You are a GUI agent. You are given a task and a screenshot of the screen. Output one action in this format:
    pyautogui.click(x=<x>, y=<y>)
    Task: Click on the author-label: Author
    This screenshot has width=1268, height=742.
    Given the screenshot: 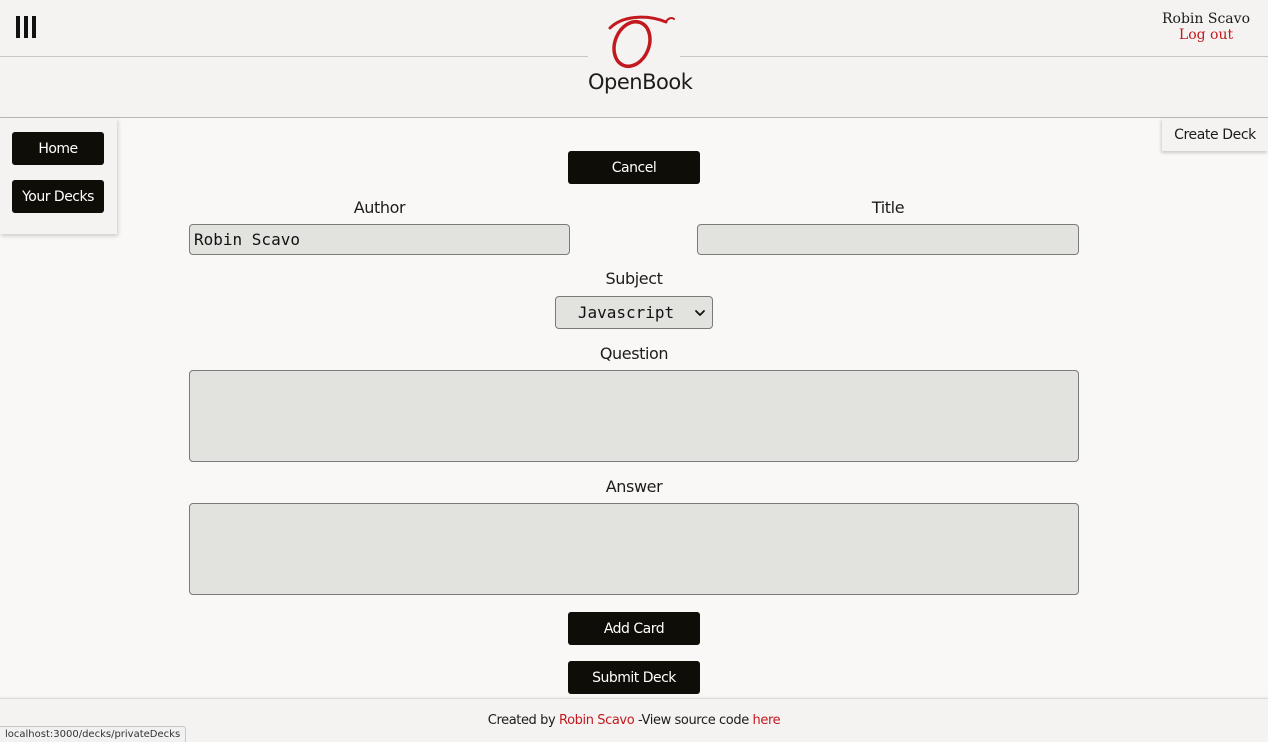 What is the action you would take?
    pyautogui.click(x=379, y=207)
    